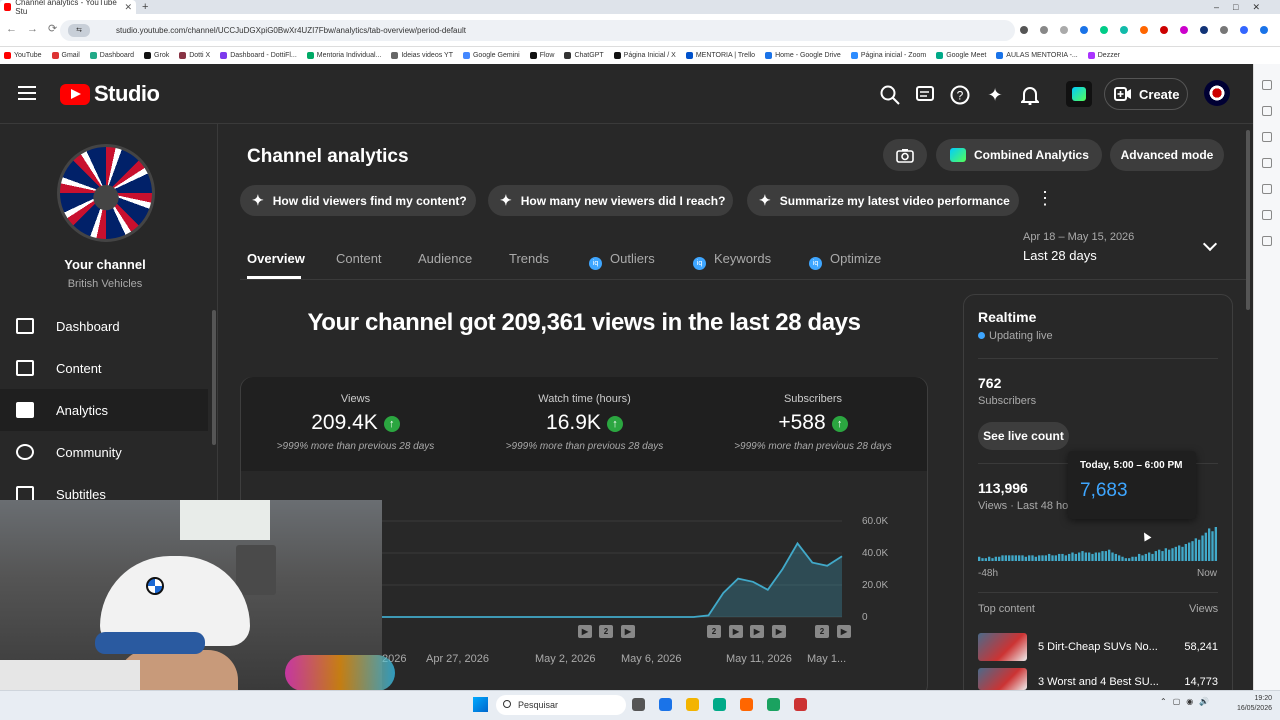 The width and height of the screenshot is (1280, 720). Describe the element at coordinates (104, 452) in the screenshot. I see `sidebar-item-community: Community` at that location.